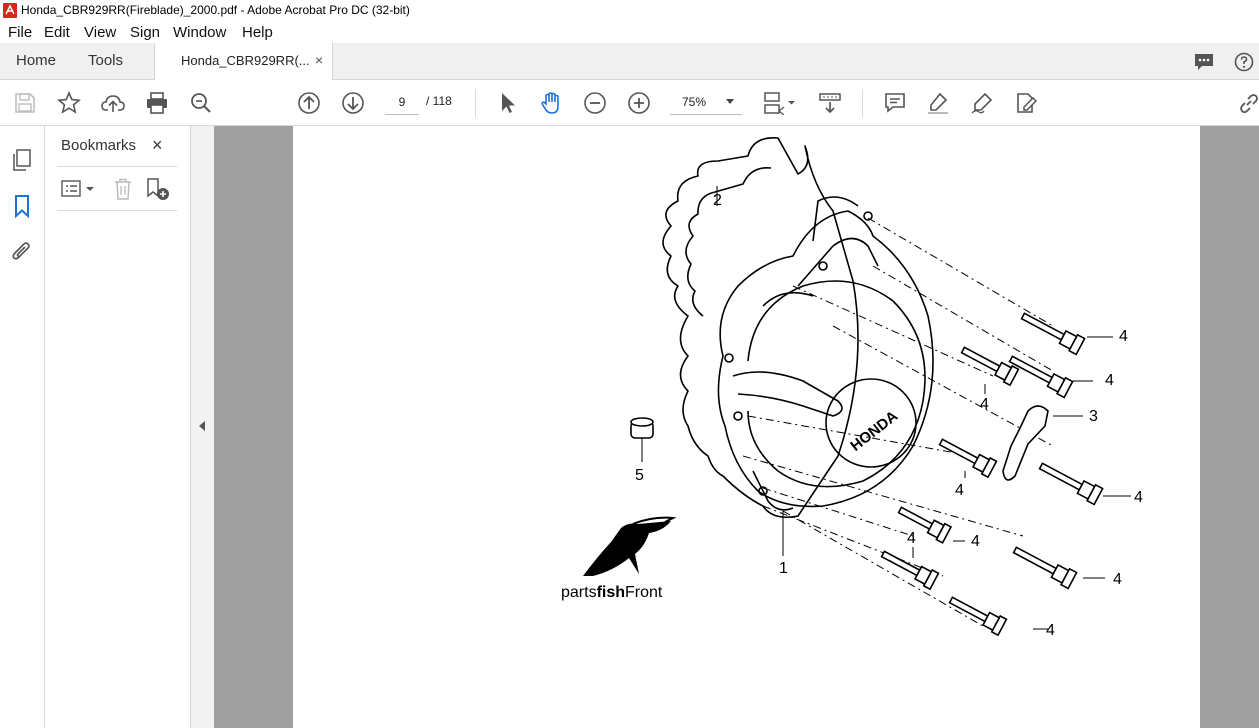 Image resolution: width=1259 pixels, height=728 pixels. Describe the element at coordinates (642, 428) in the screenshot. I see `dowel-pin` at that location.